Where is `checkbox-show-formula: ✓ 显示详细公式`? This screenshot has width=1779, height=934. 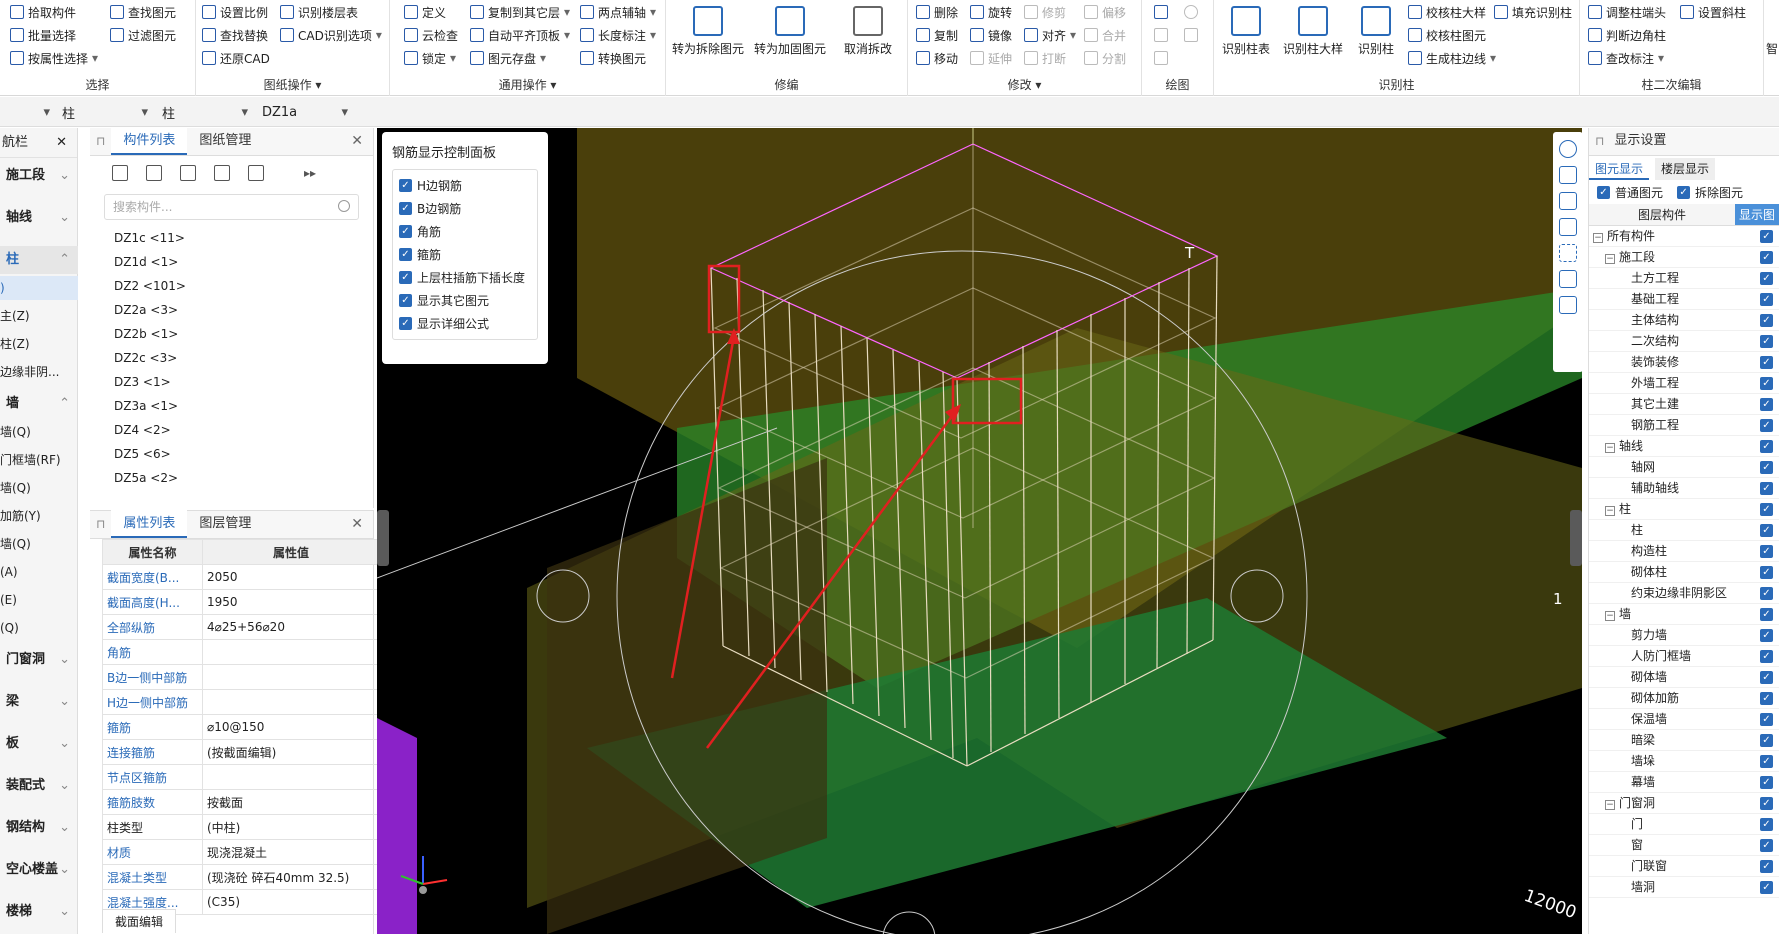
checkbox-show-formula: ✓ 显示详细公式 is located at coordinates (465, 323).